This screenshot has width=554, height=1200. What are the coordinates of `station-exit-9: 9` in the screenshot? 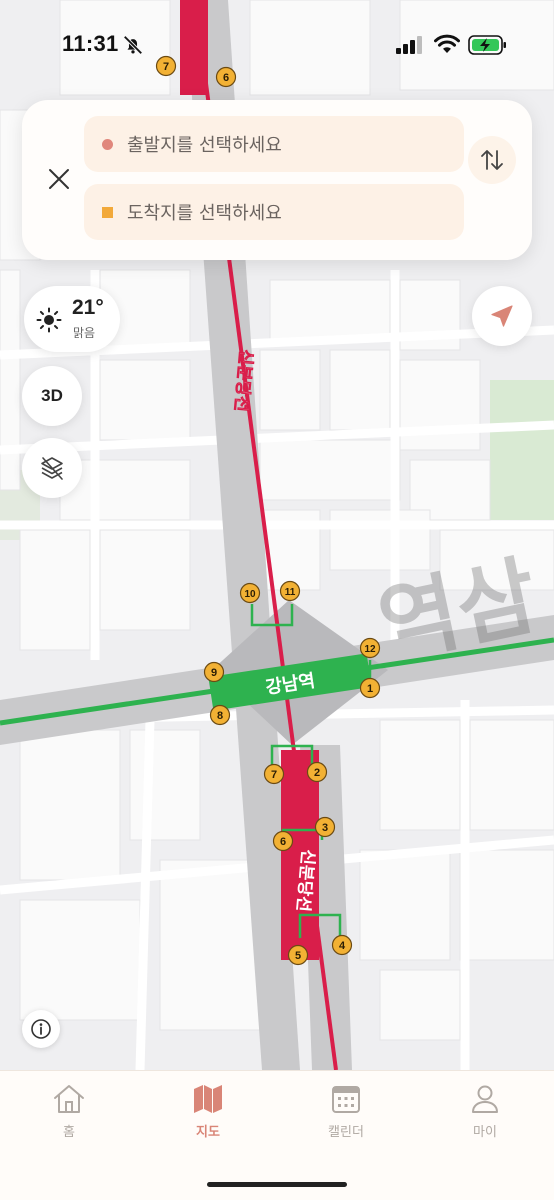 It's located at (214, 672).